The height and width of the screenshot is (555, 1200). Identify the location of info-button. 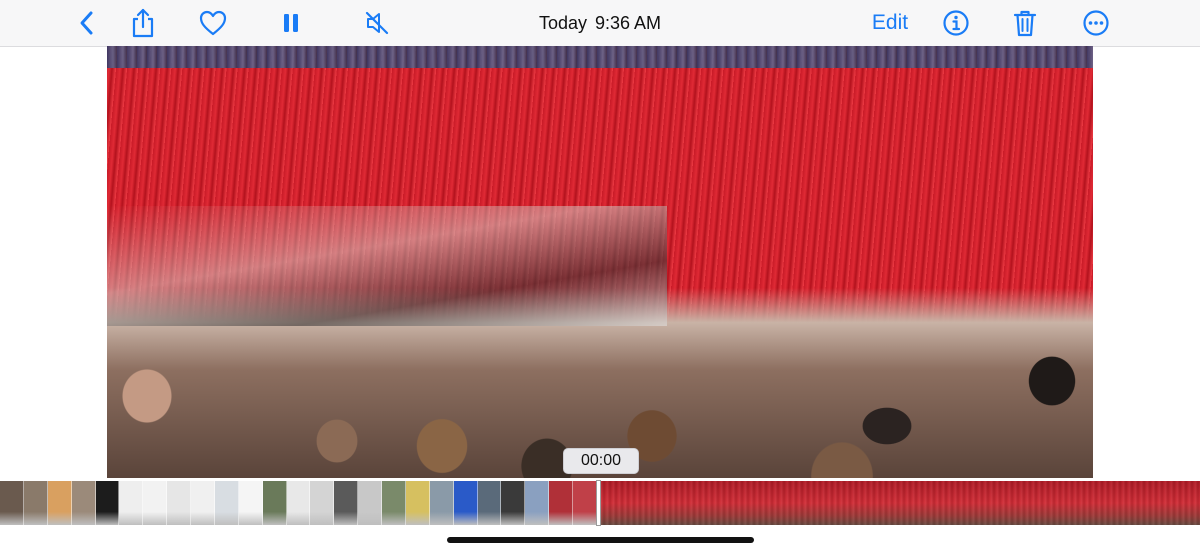
(956, 23).